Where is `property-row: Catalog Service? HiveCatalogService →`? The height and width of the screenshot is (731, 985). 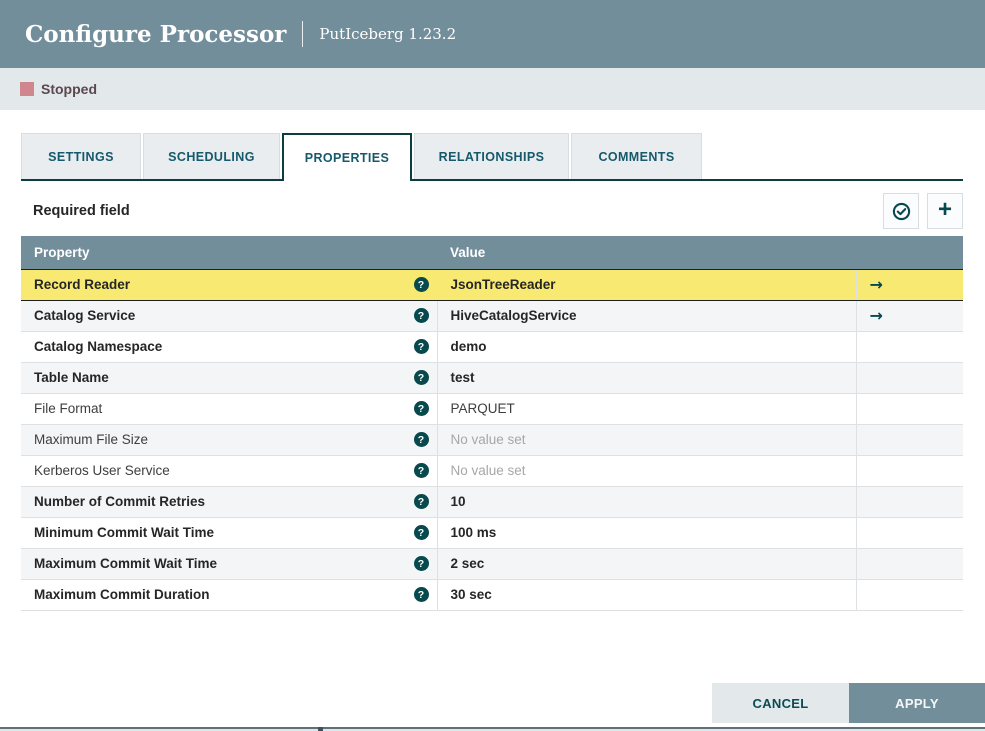
property-row: Catalog Service? HiveCatalogService → is located at coordinates (492, 316).